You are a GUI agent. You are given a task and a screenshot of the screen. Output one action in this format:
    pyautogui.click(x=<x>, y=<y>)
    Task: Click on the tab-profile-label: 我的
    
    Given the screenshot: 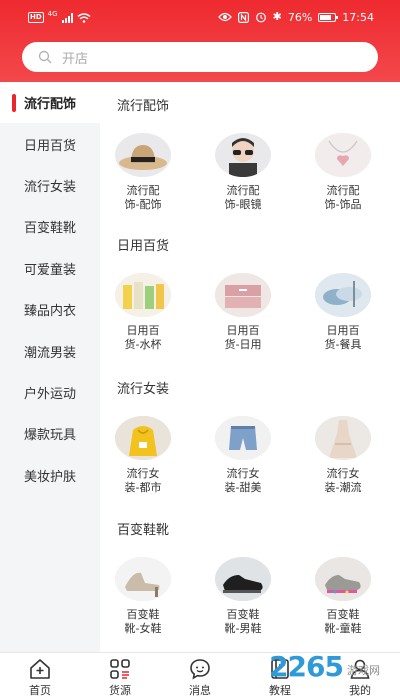 What is the action you would take?
    pyautogui.click(x=360, y=690)
    